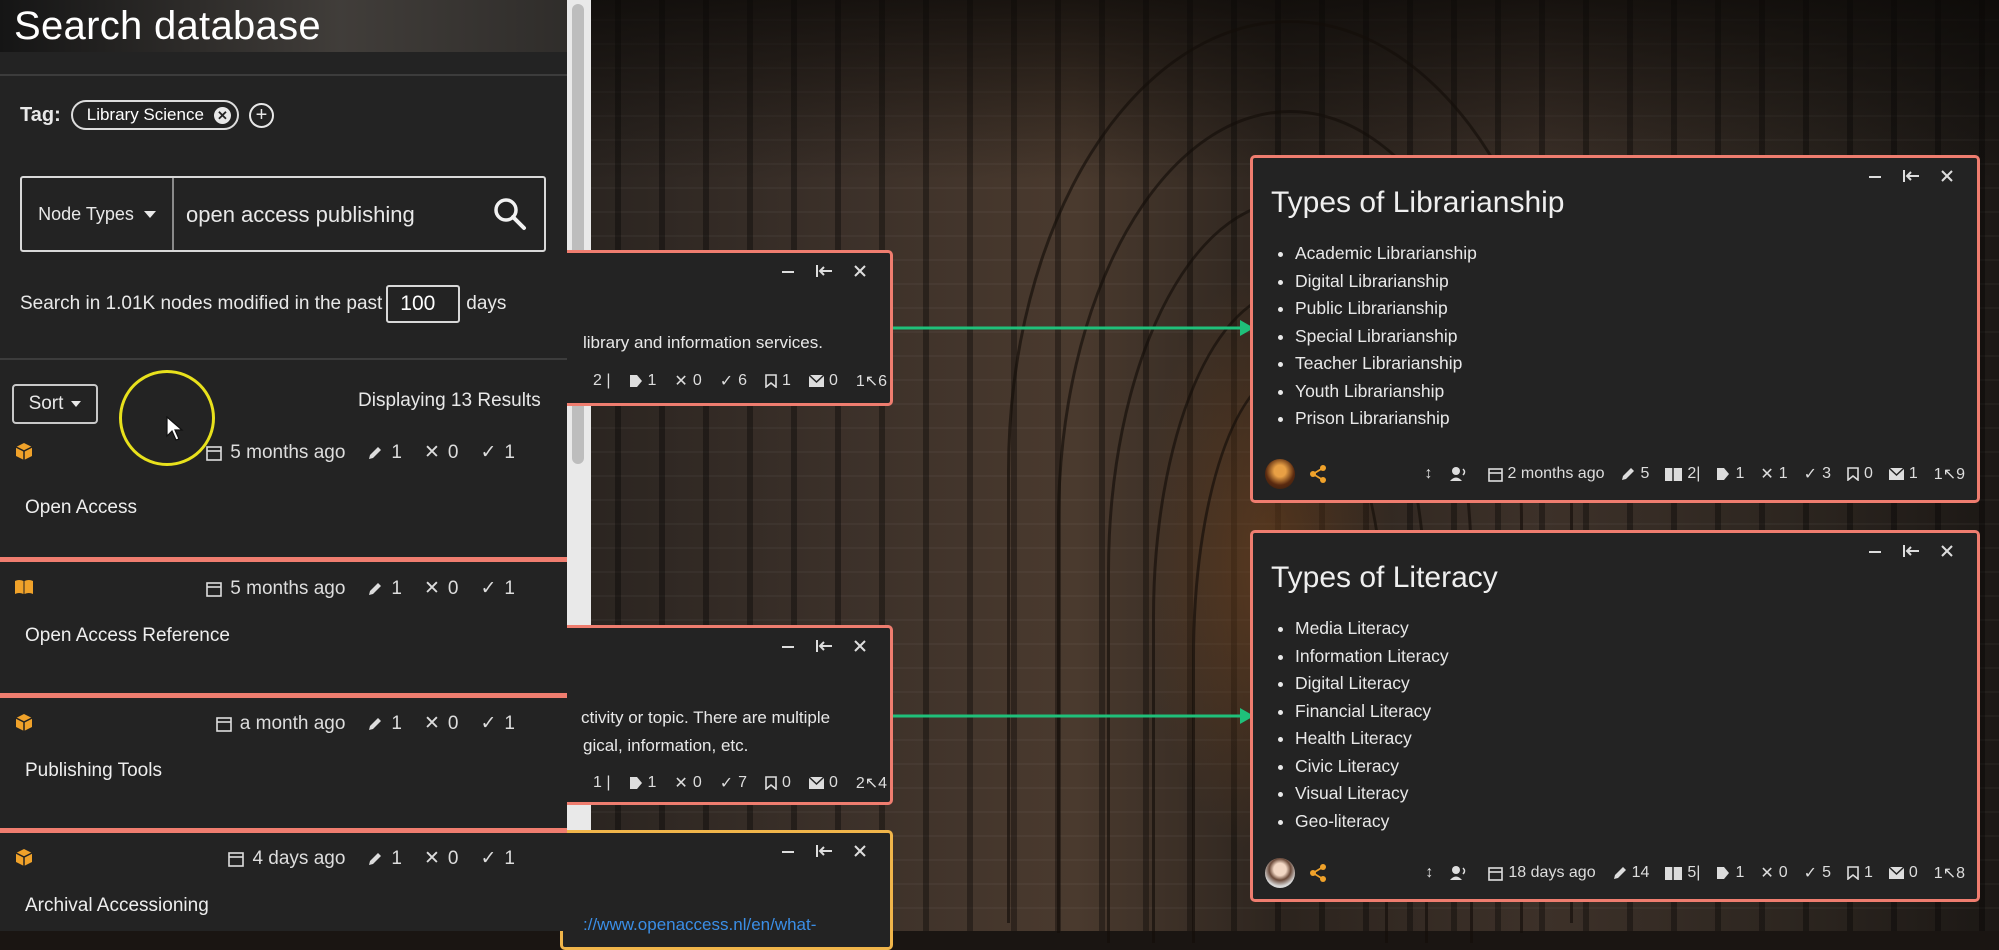 The width and height of the screenshot is (1999, 950). I want to click on list-item: Public Librarianship, so click(1386, 309).